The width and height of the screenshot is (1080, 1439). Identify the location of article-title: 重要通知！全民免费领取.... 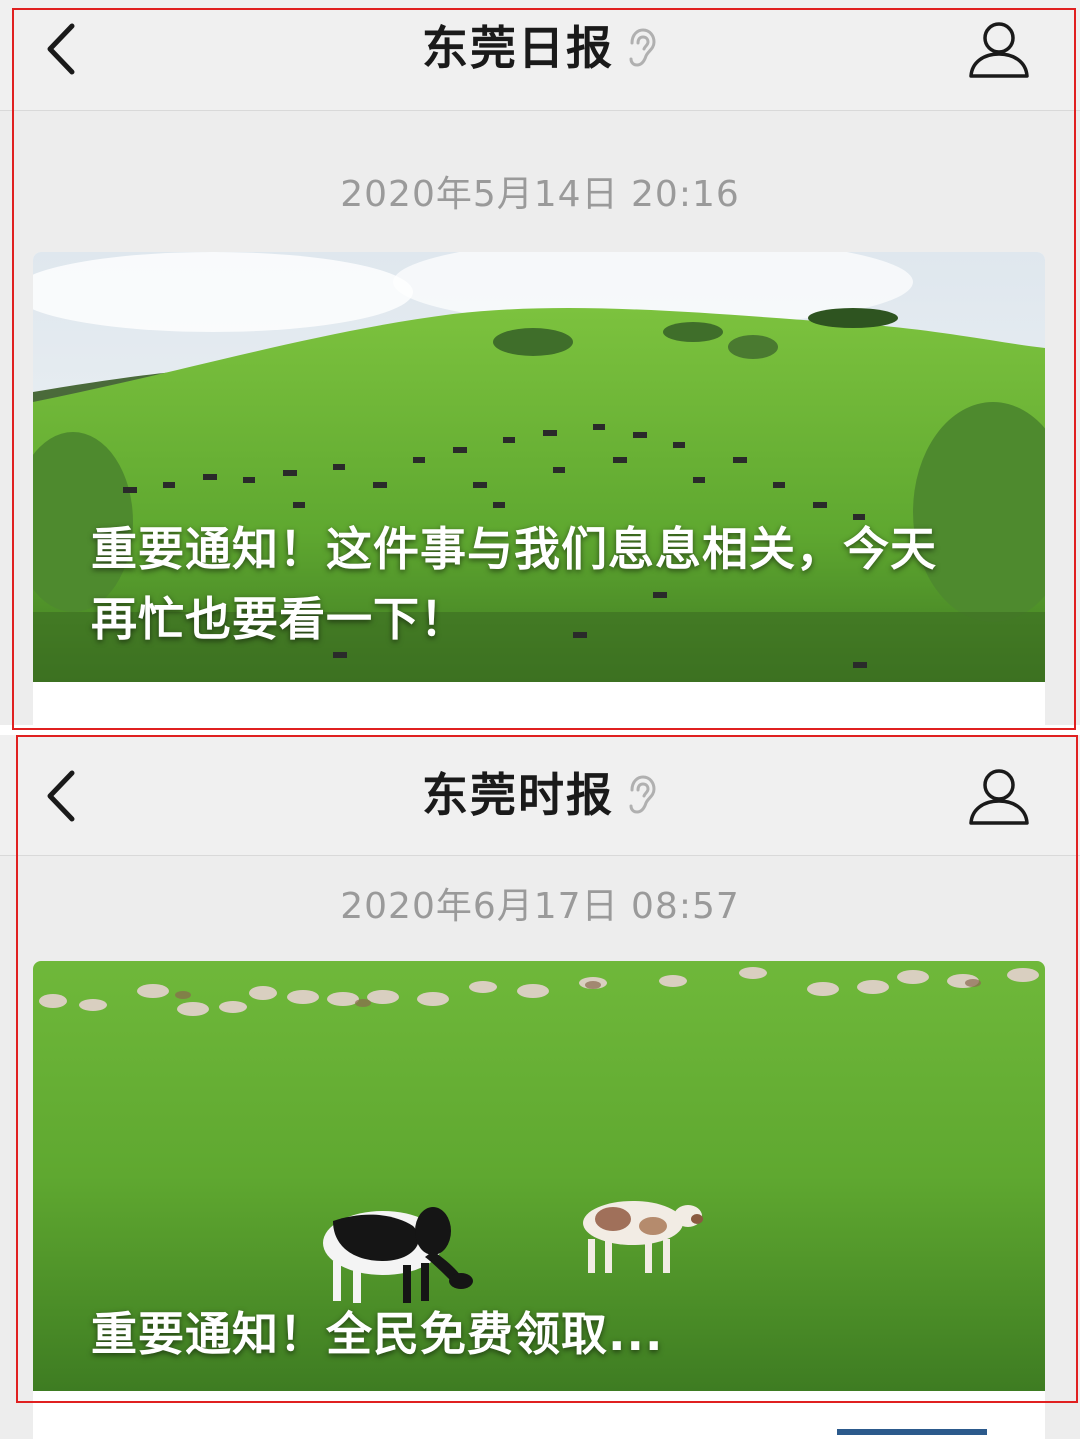
(377, 1334).